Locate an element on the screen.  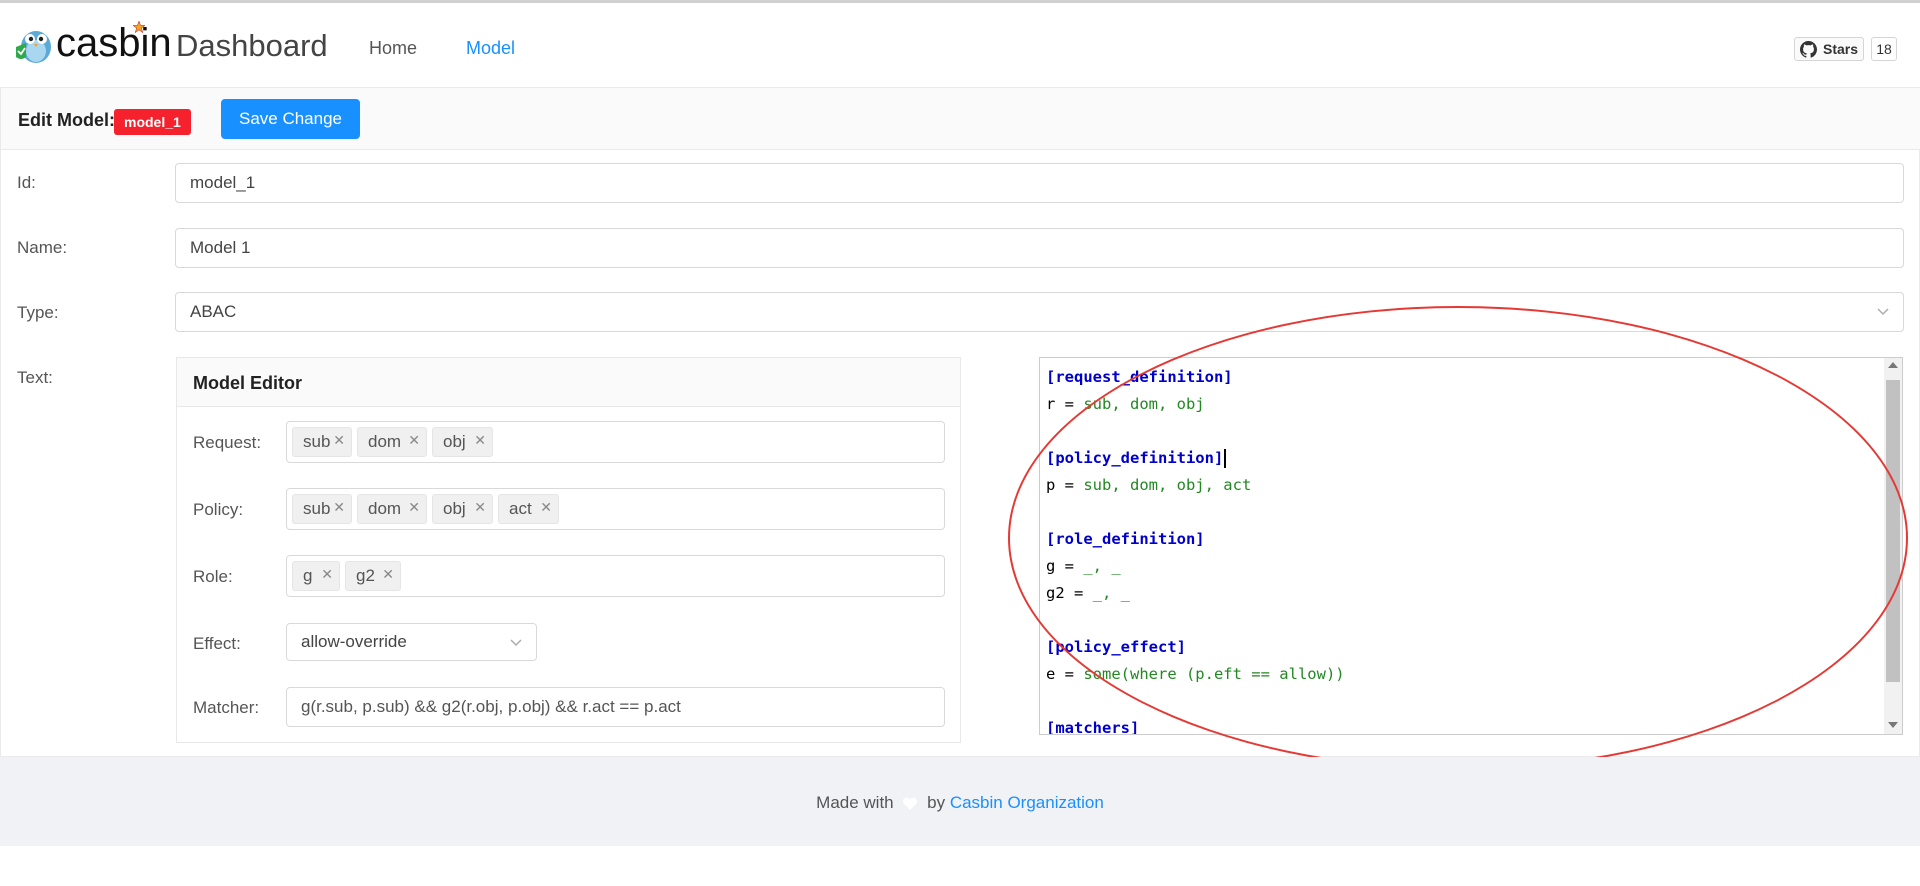
heart-icon is located at coordinates (910, 803).